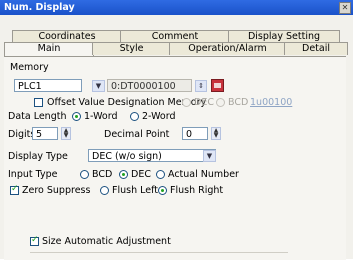  I want to click on input-bcd-radio, so click(84, 174).